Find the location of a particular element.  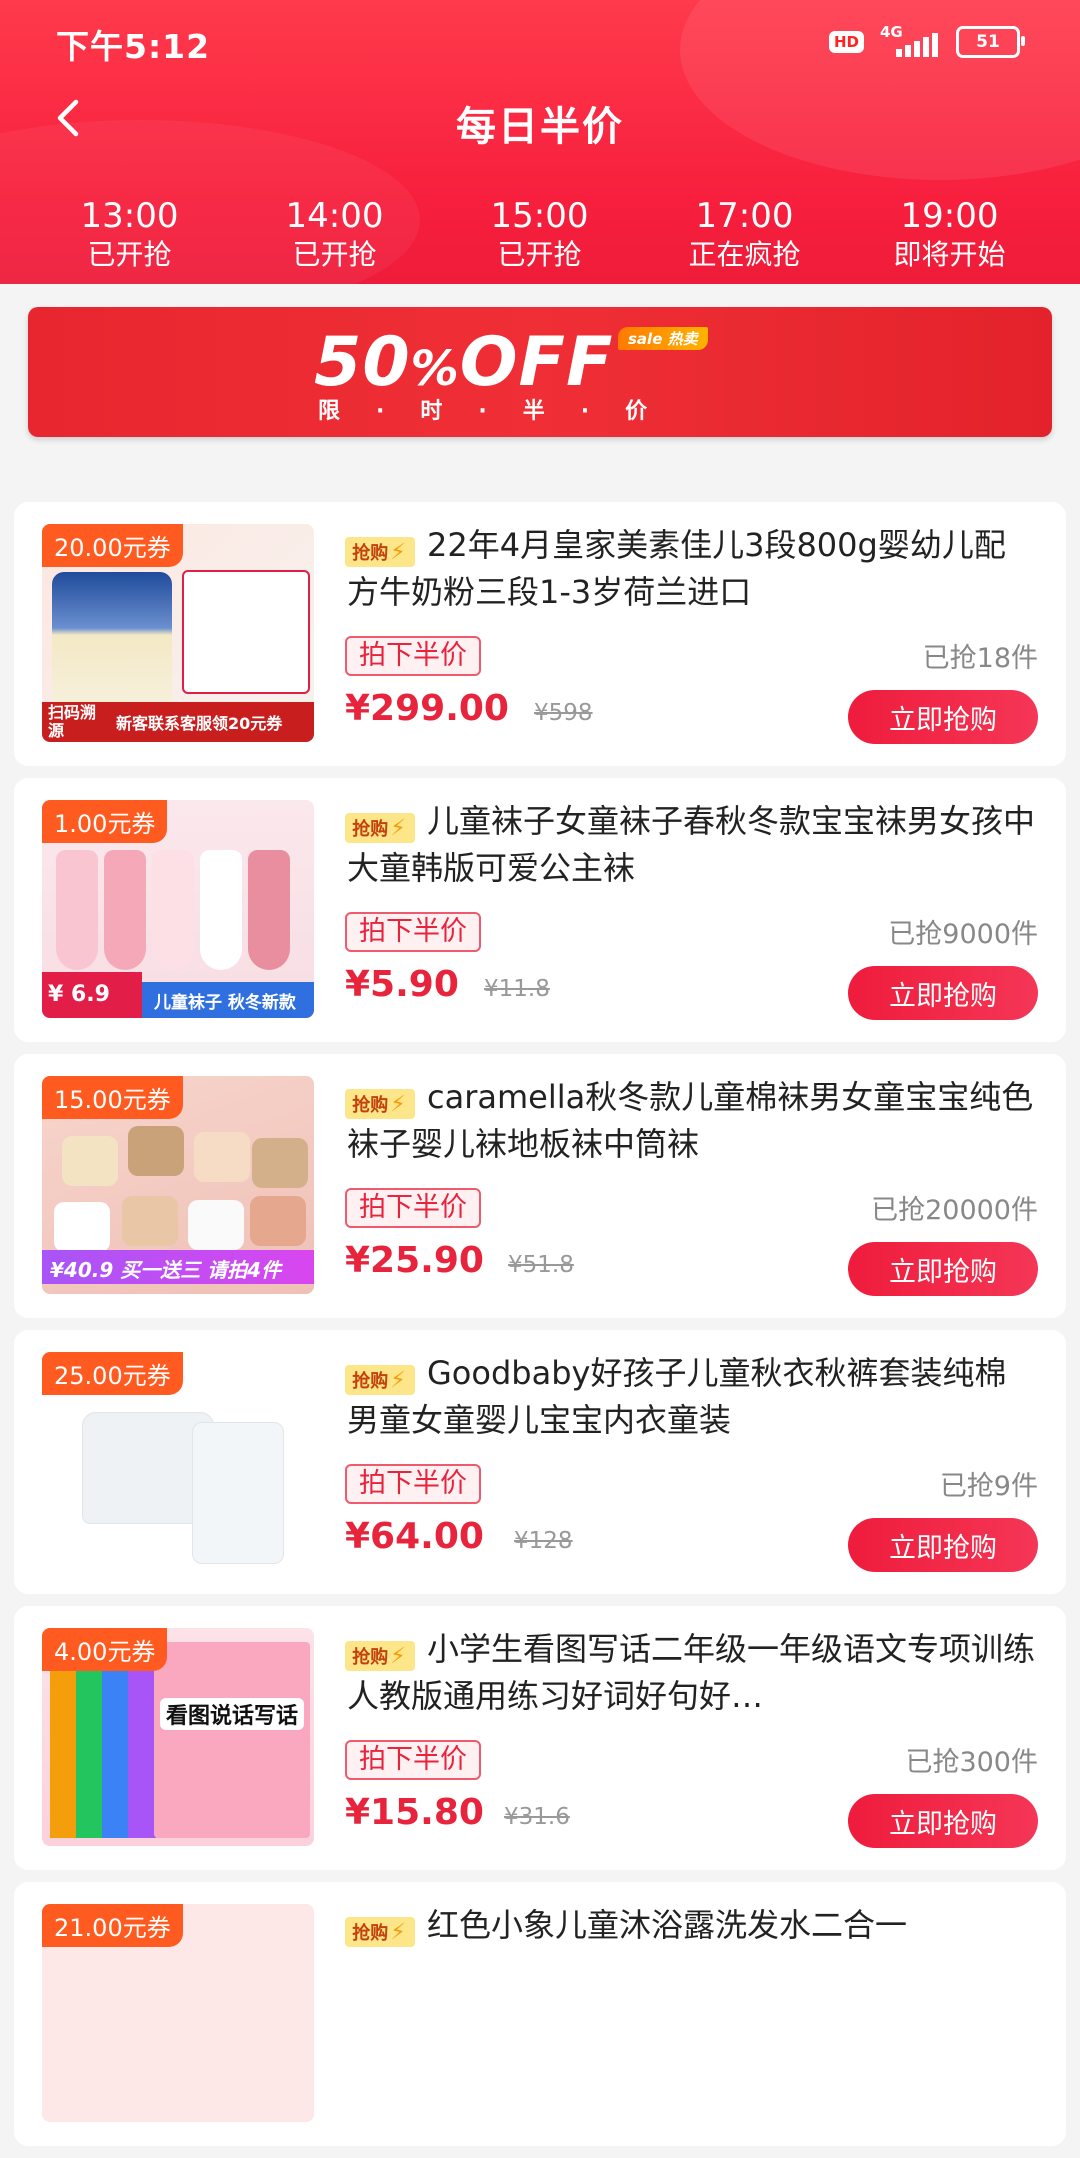

slot-time: 13:00 is located at coordinates (129, 216).